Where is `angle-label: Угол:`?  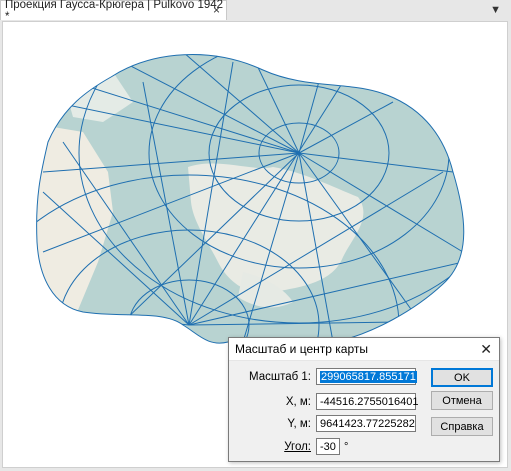 angle-label: Угол: is located at coordinates (297, 446).